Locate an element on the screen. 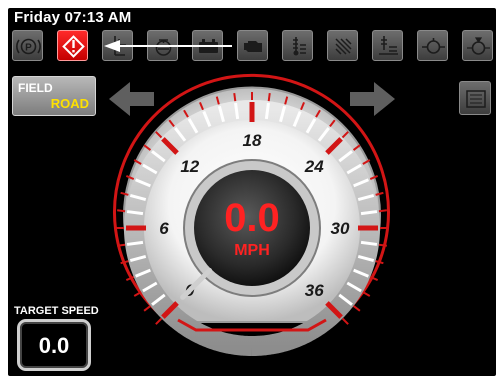  target-speed-box: 0.0 is located at coordinates (54, 345).